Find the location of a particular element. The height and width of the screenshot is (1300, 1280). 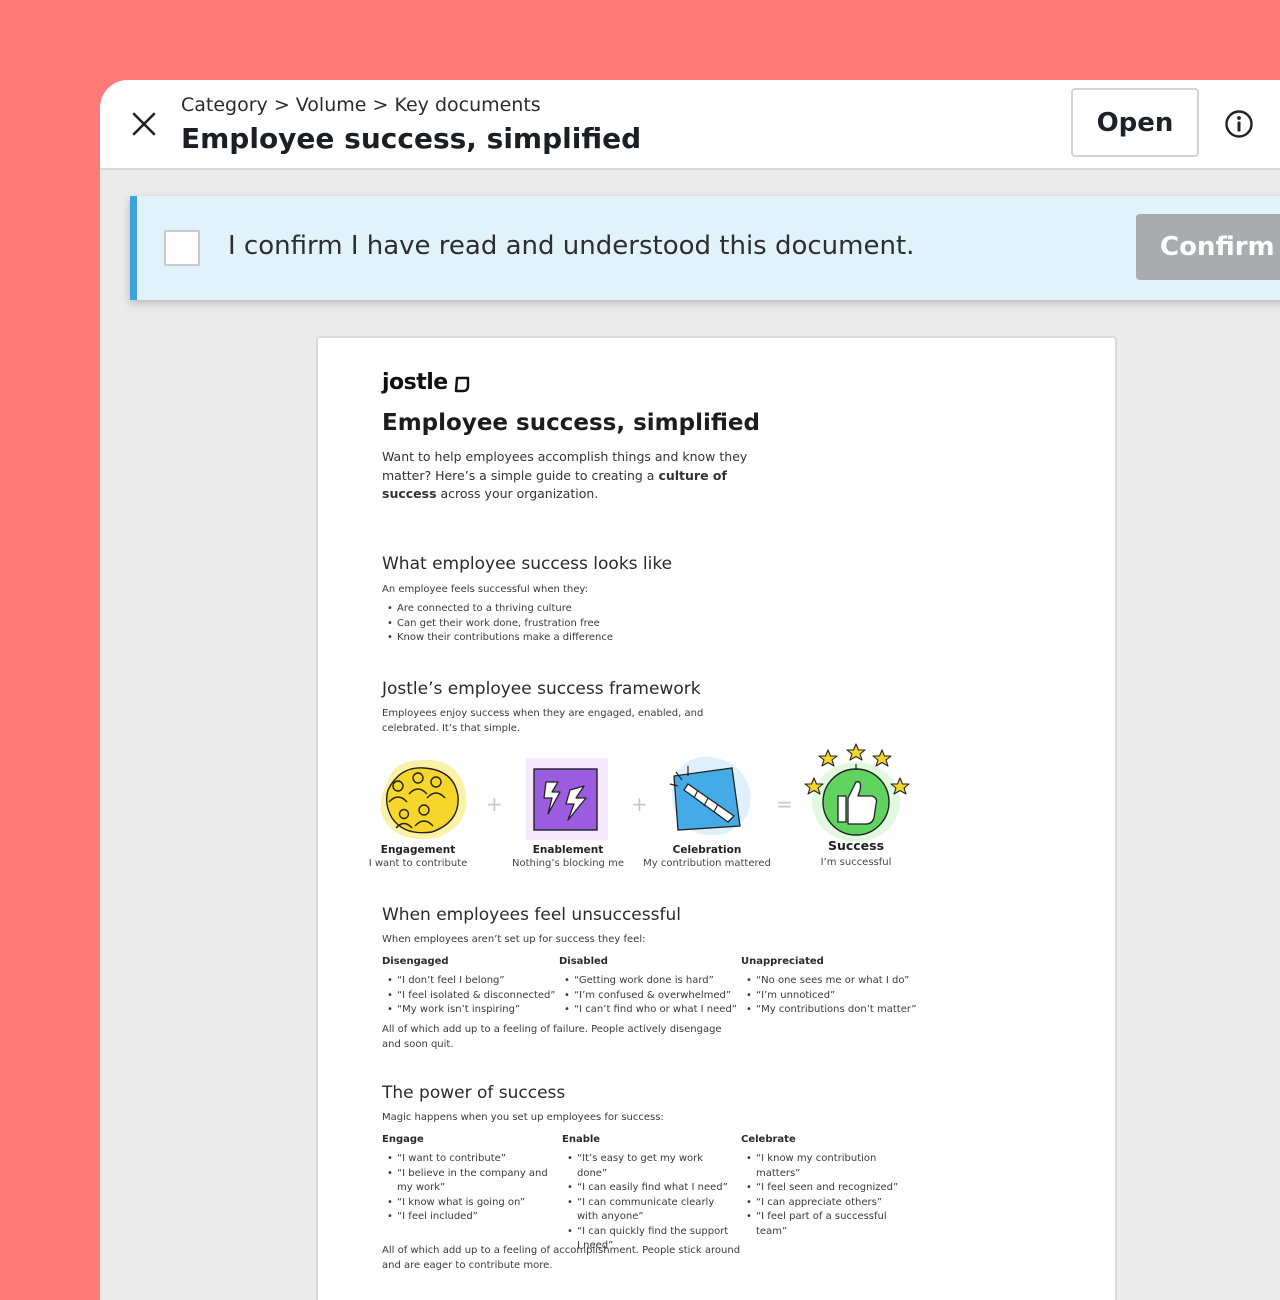

section-heading-power-of-success: The power of success is located at coordinates (474, 1093).